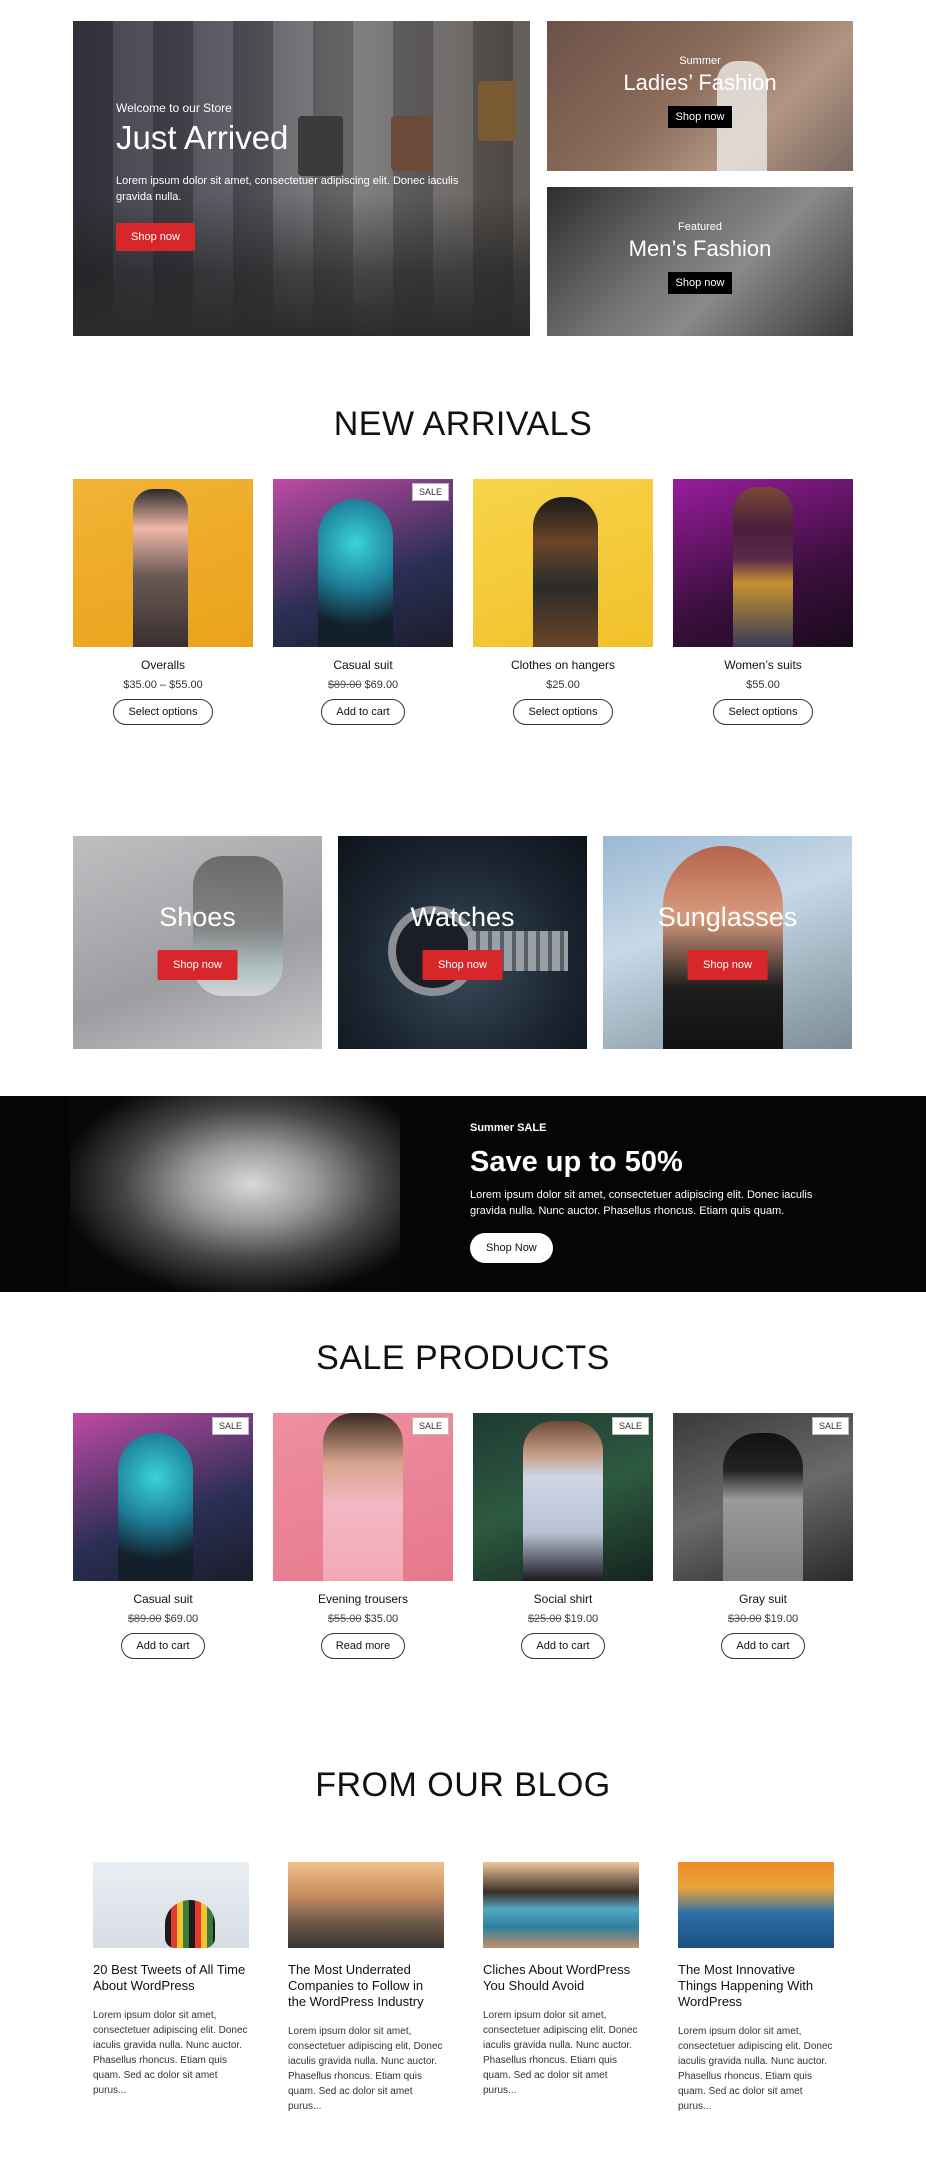 This screenshot has height=2168, width=926. I want to click on product-name: Evening trousers, so click(363, 1599).